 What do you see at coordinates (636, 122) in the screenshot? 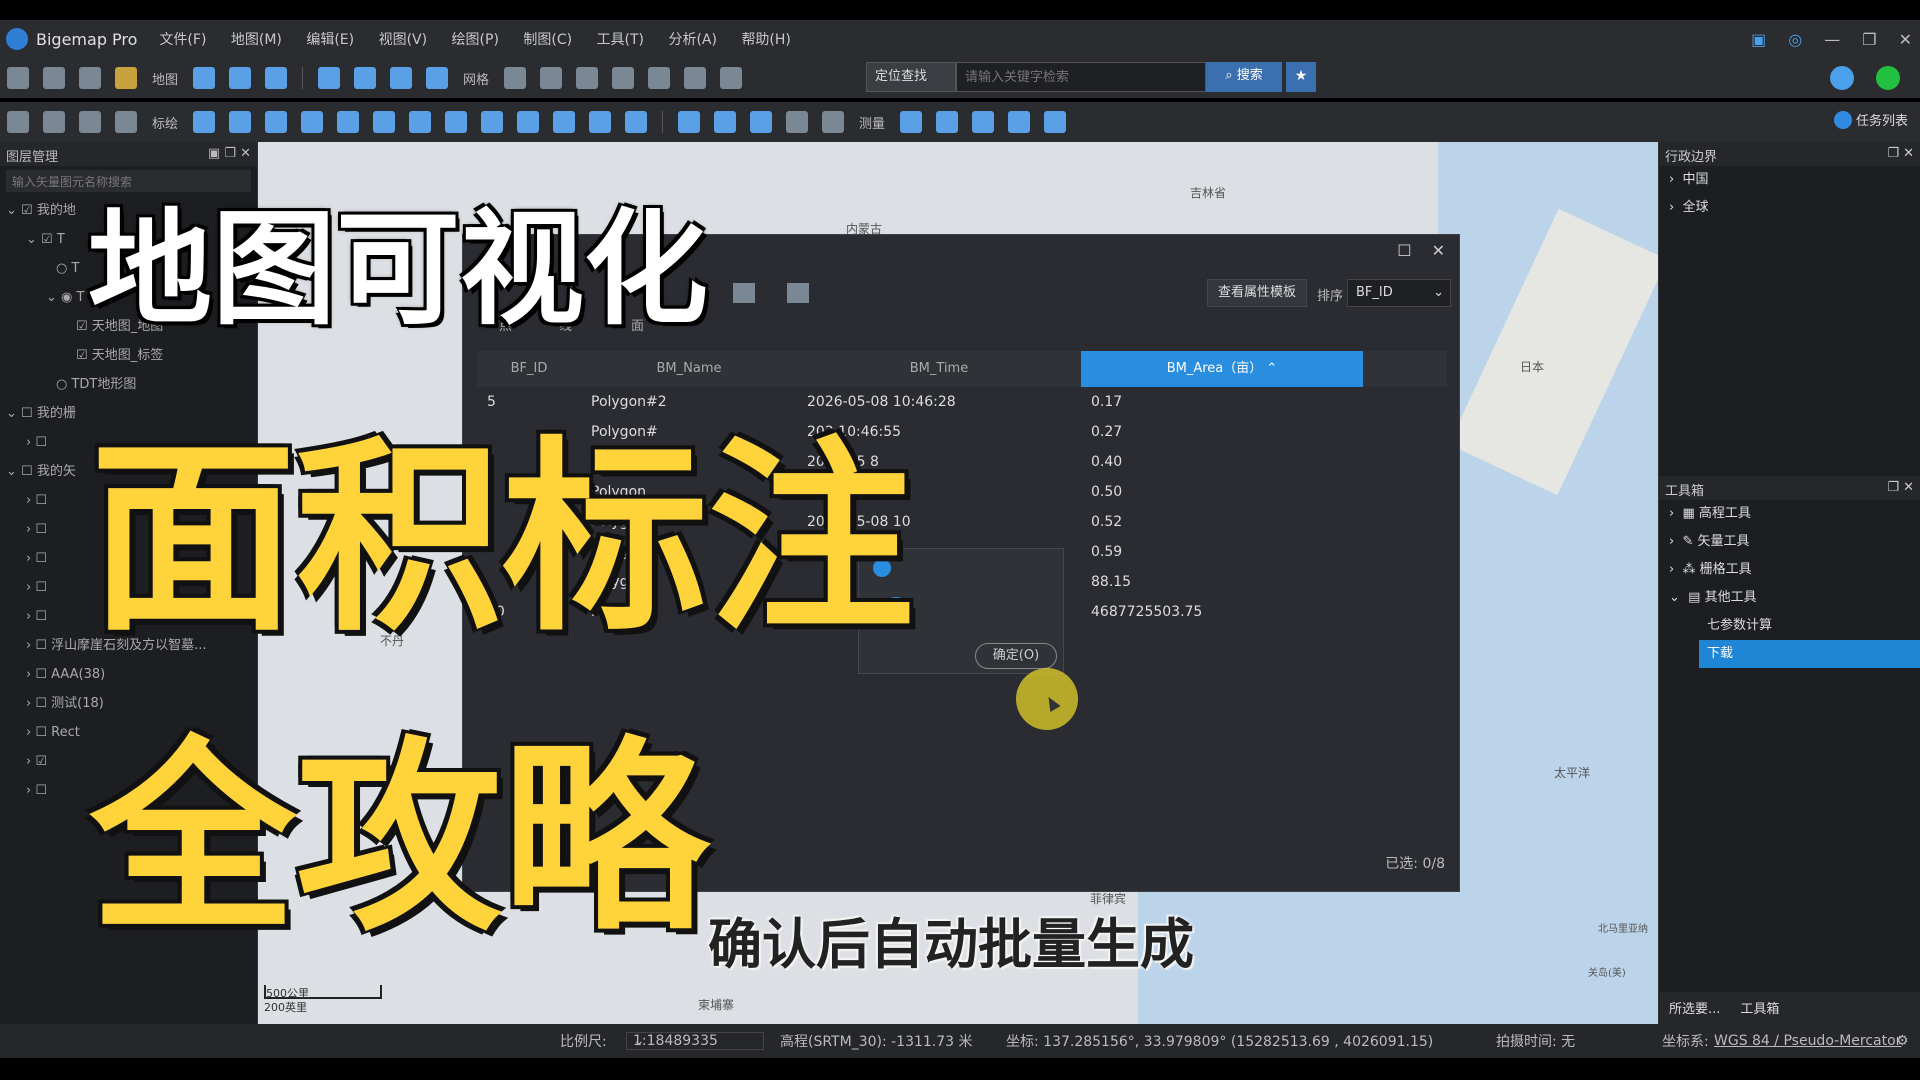
I see `curve-icon` at bounding box center [636, 122].